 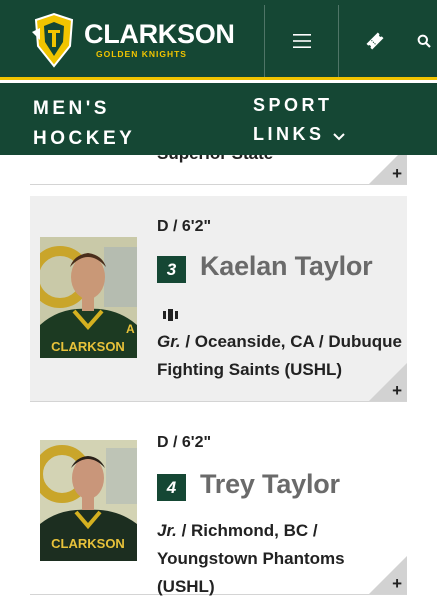 I want to click on player-name-link: Trey Taylor, so click(x=270, y=484).